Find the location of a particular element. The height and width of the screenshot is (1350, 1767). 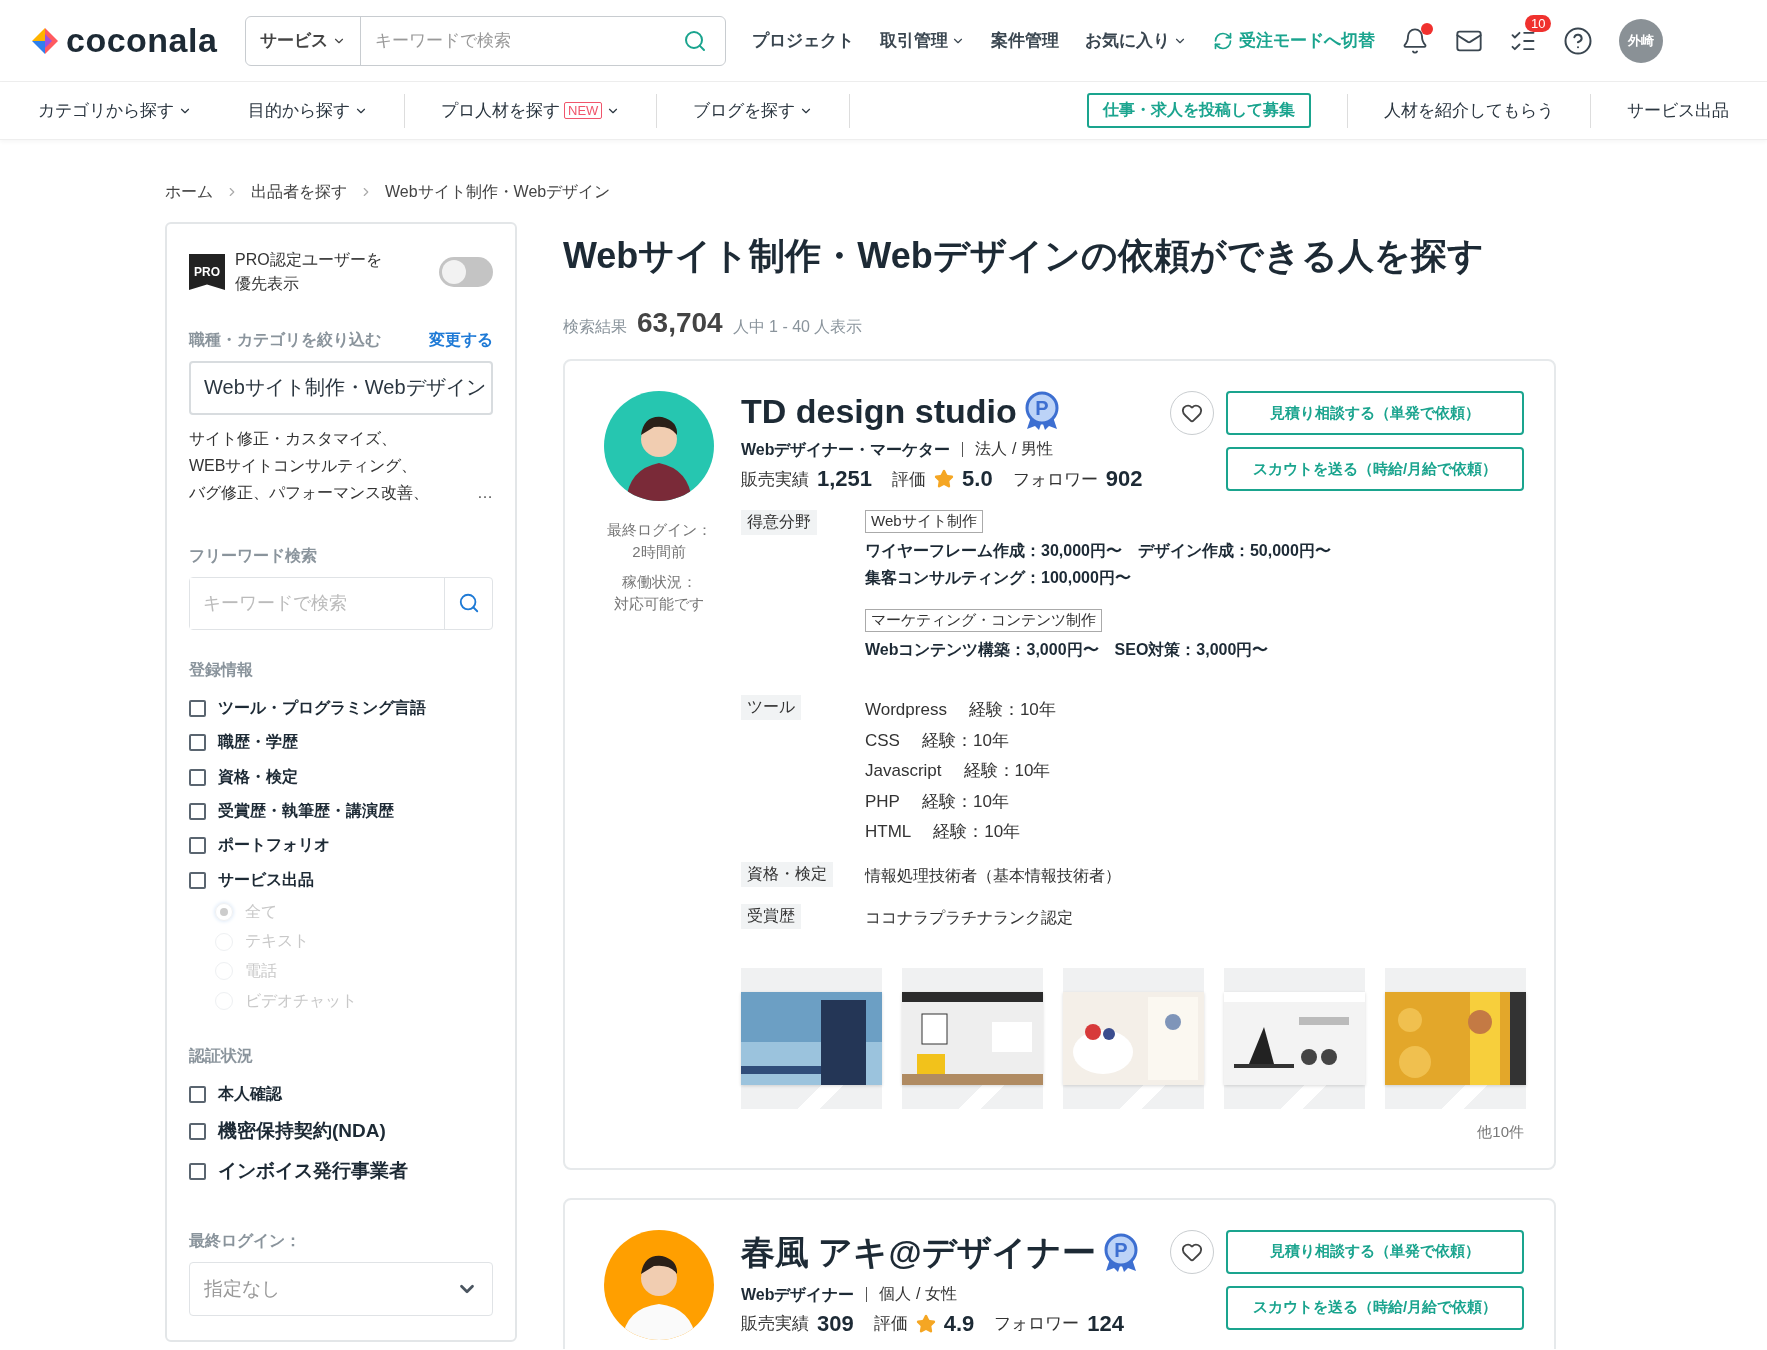

menu-link: カテゴリから探す is located at coordinates (115, 110).